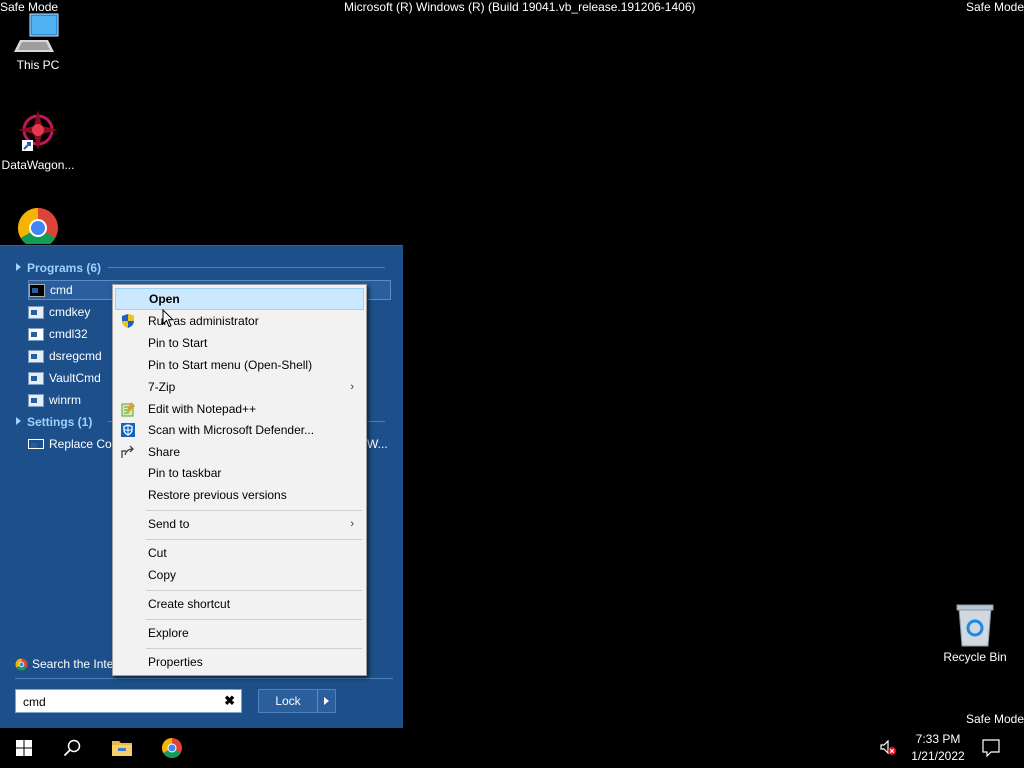 The width and height of the screenshot is (1024, 768). I want to click on chrome-taskbar-button, so click(172, 748).